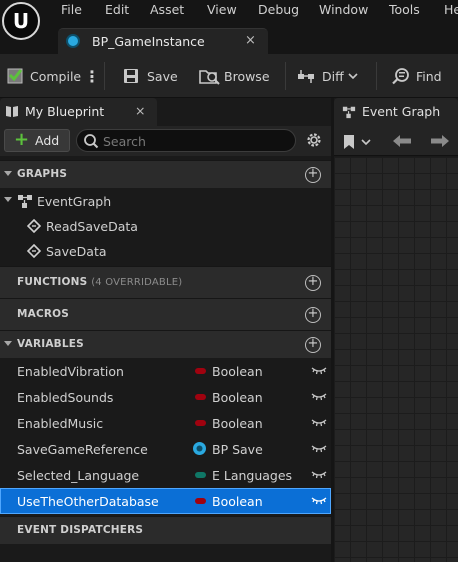 The image size is (458, 562). Describe the element at coordinates (349, 142) in the screenshot. I see `bookmark-icon` at that location.